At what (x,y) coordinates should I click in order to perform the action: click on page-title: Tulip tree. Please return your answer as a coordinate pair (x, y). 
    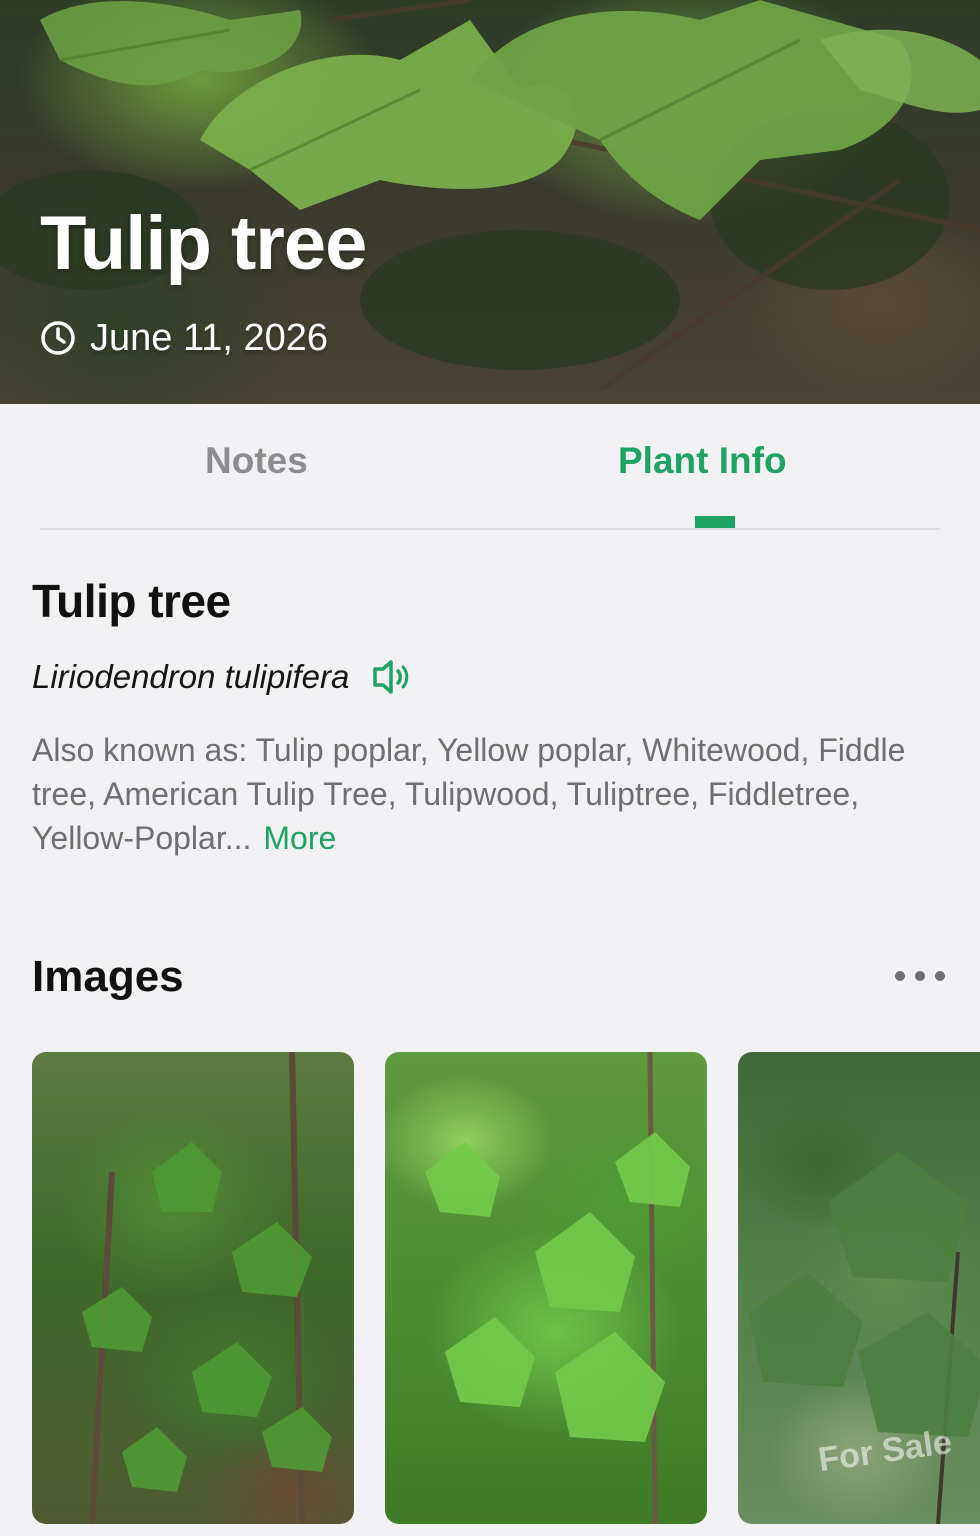
    Looking at the image, I should click on (203, 243).